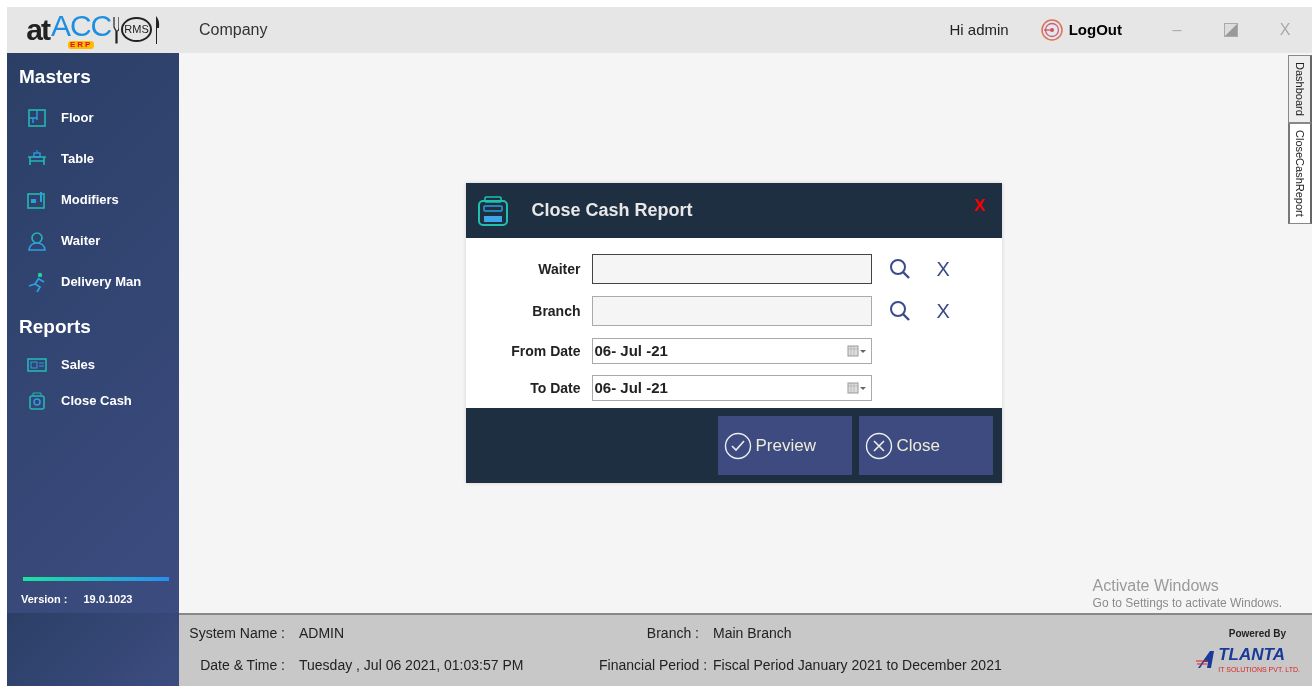 The width and height of the screenshot is (1314, 686). Describe the element at coordinates (93, 159) in the screenshot. I see `sidebar-item: Table` at that location.